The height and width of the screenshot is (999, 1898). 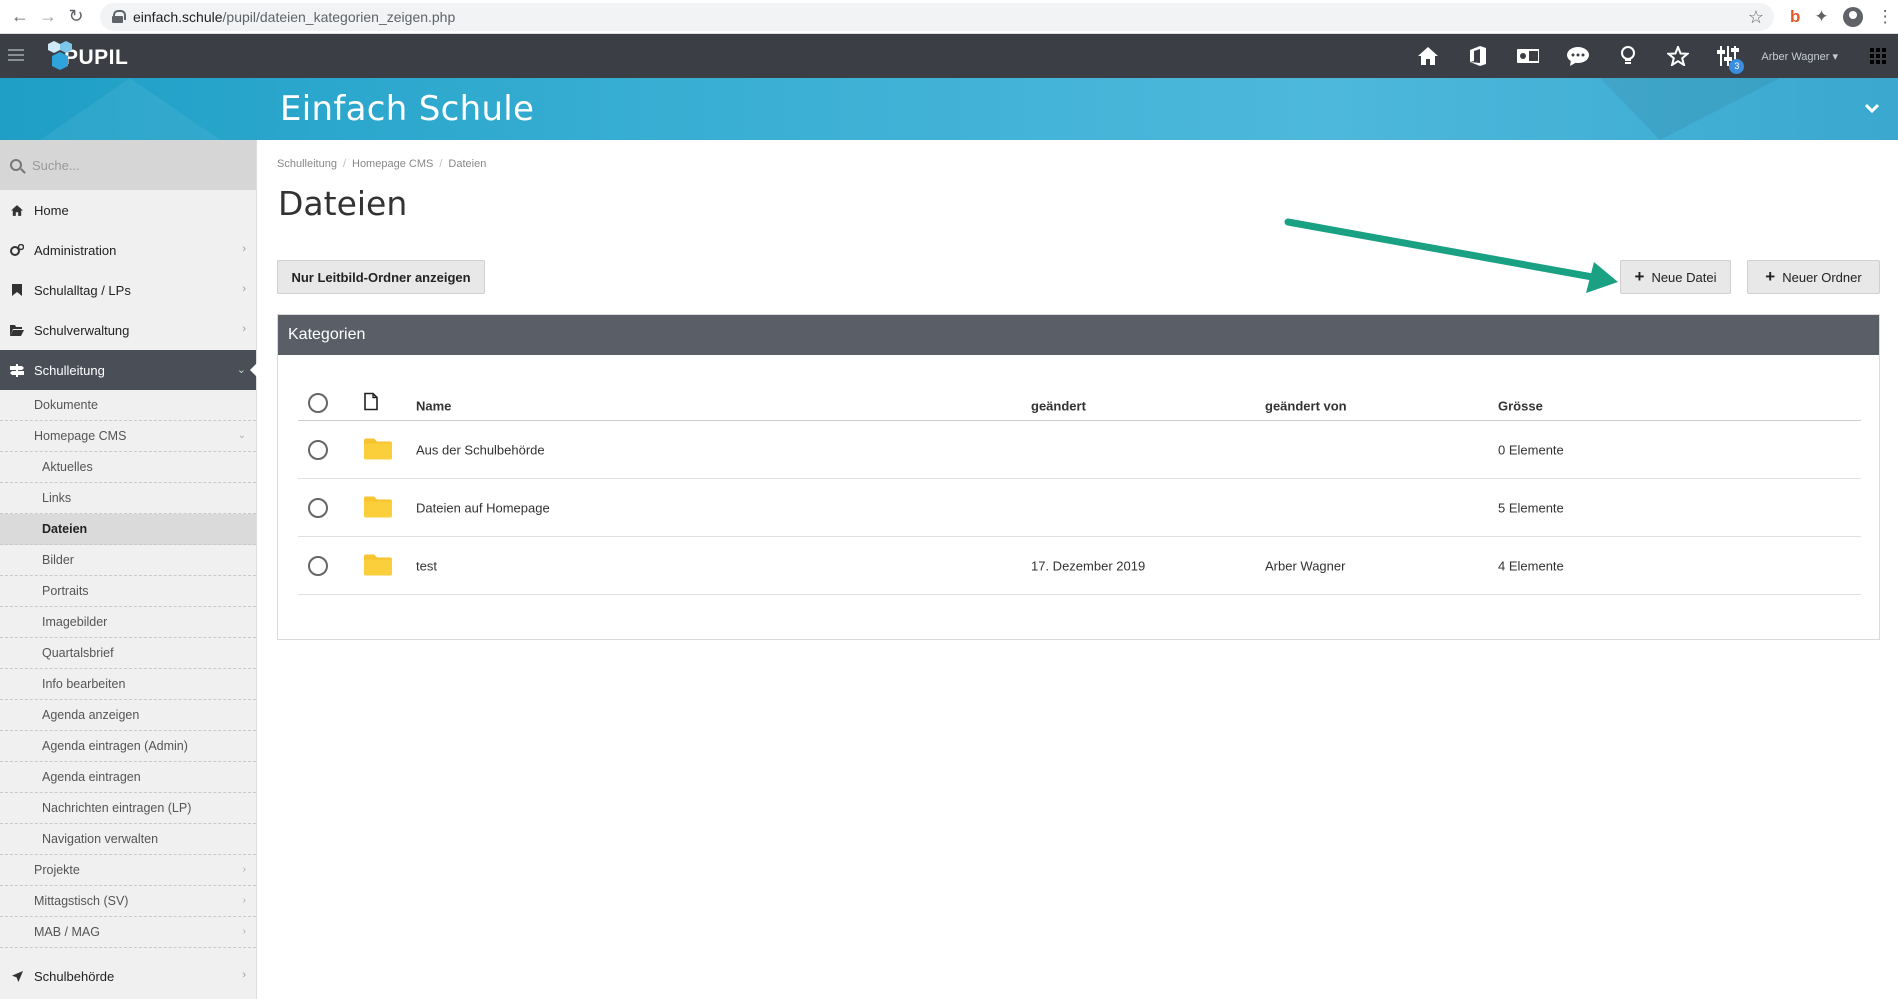 I want to click on folder-name-link: test, so click(x=426, y=565).